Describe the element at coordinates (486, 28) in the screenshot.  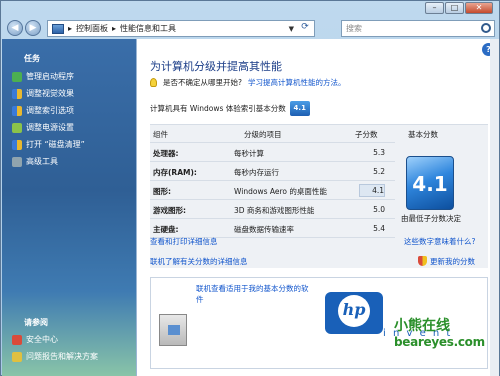
I see `search-icon` at that location.